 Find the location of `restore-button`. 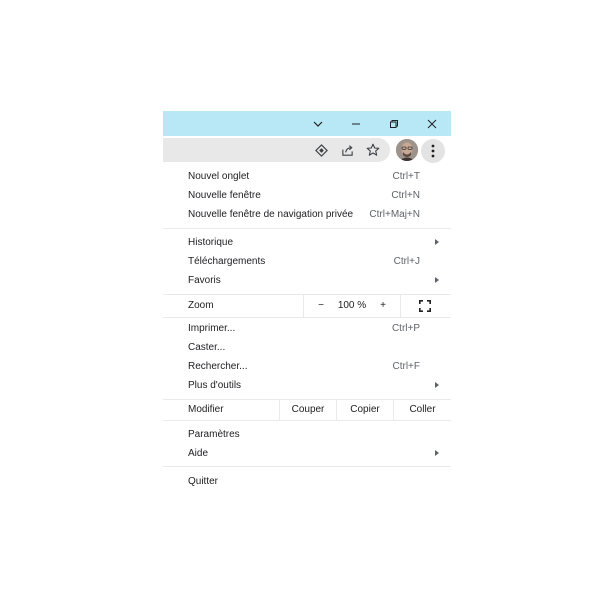

restore-button is located at coordinates (394, 123).